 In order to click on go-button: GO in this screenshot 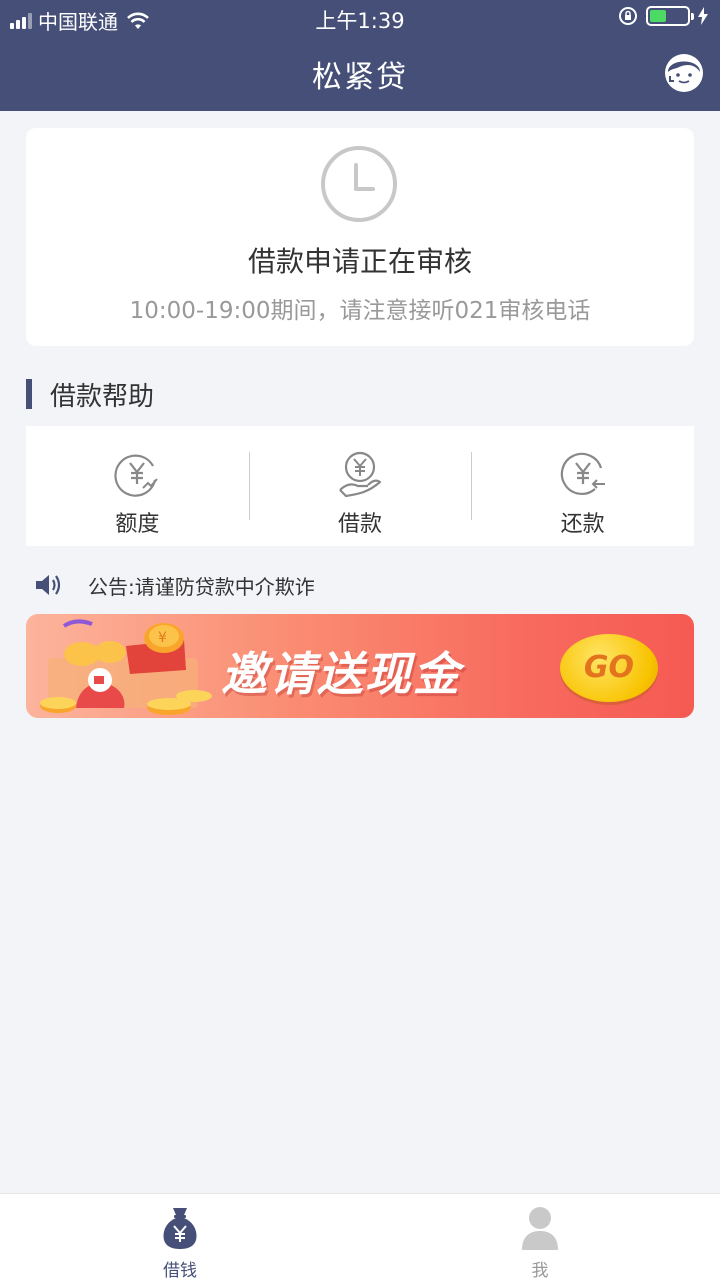, I will do `click(609, 668)`.